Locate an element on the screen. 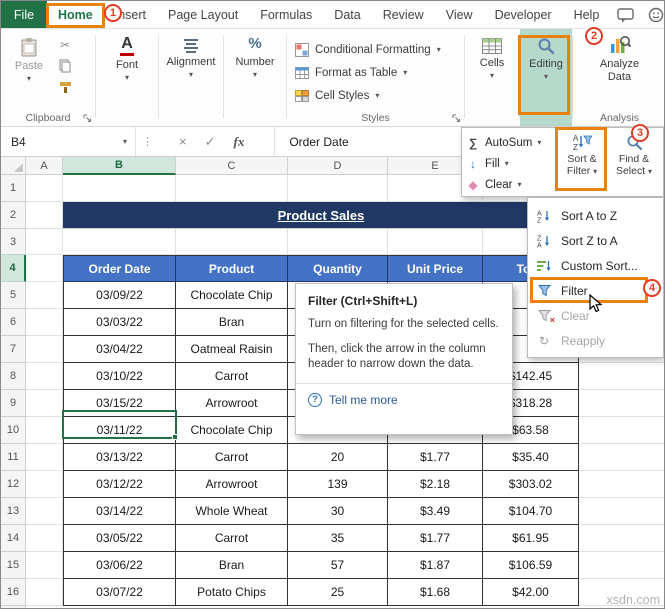 This screenshot has width=665, height=609. row-header: 10 is located at coordinates (13, 430).